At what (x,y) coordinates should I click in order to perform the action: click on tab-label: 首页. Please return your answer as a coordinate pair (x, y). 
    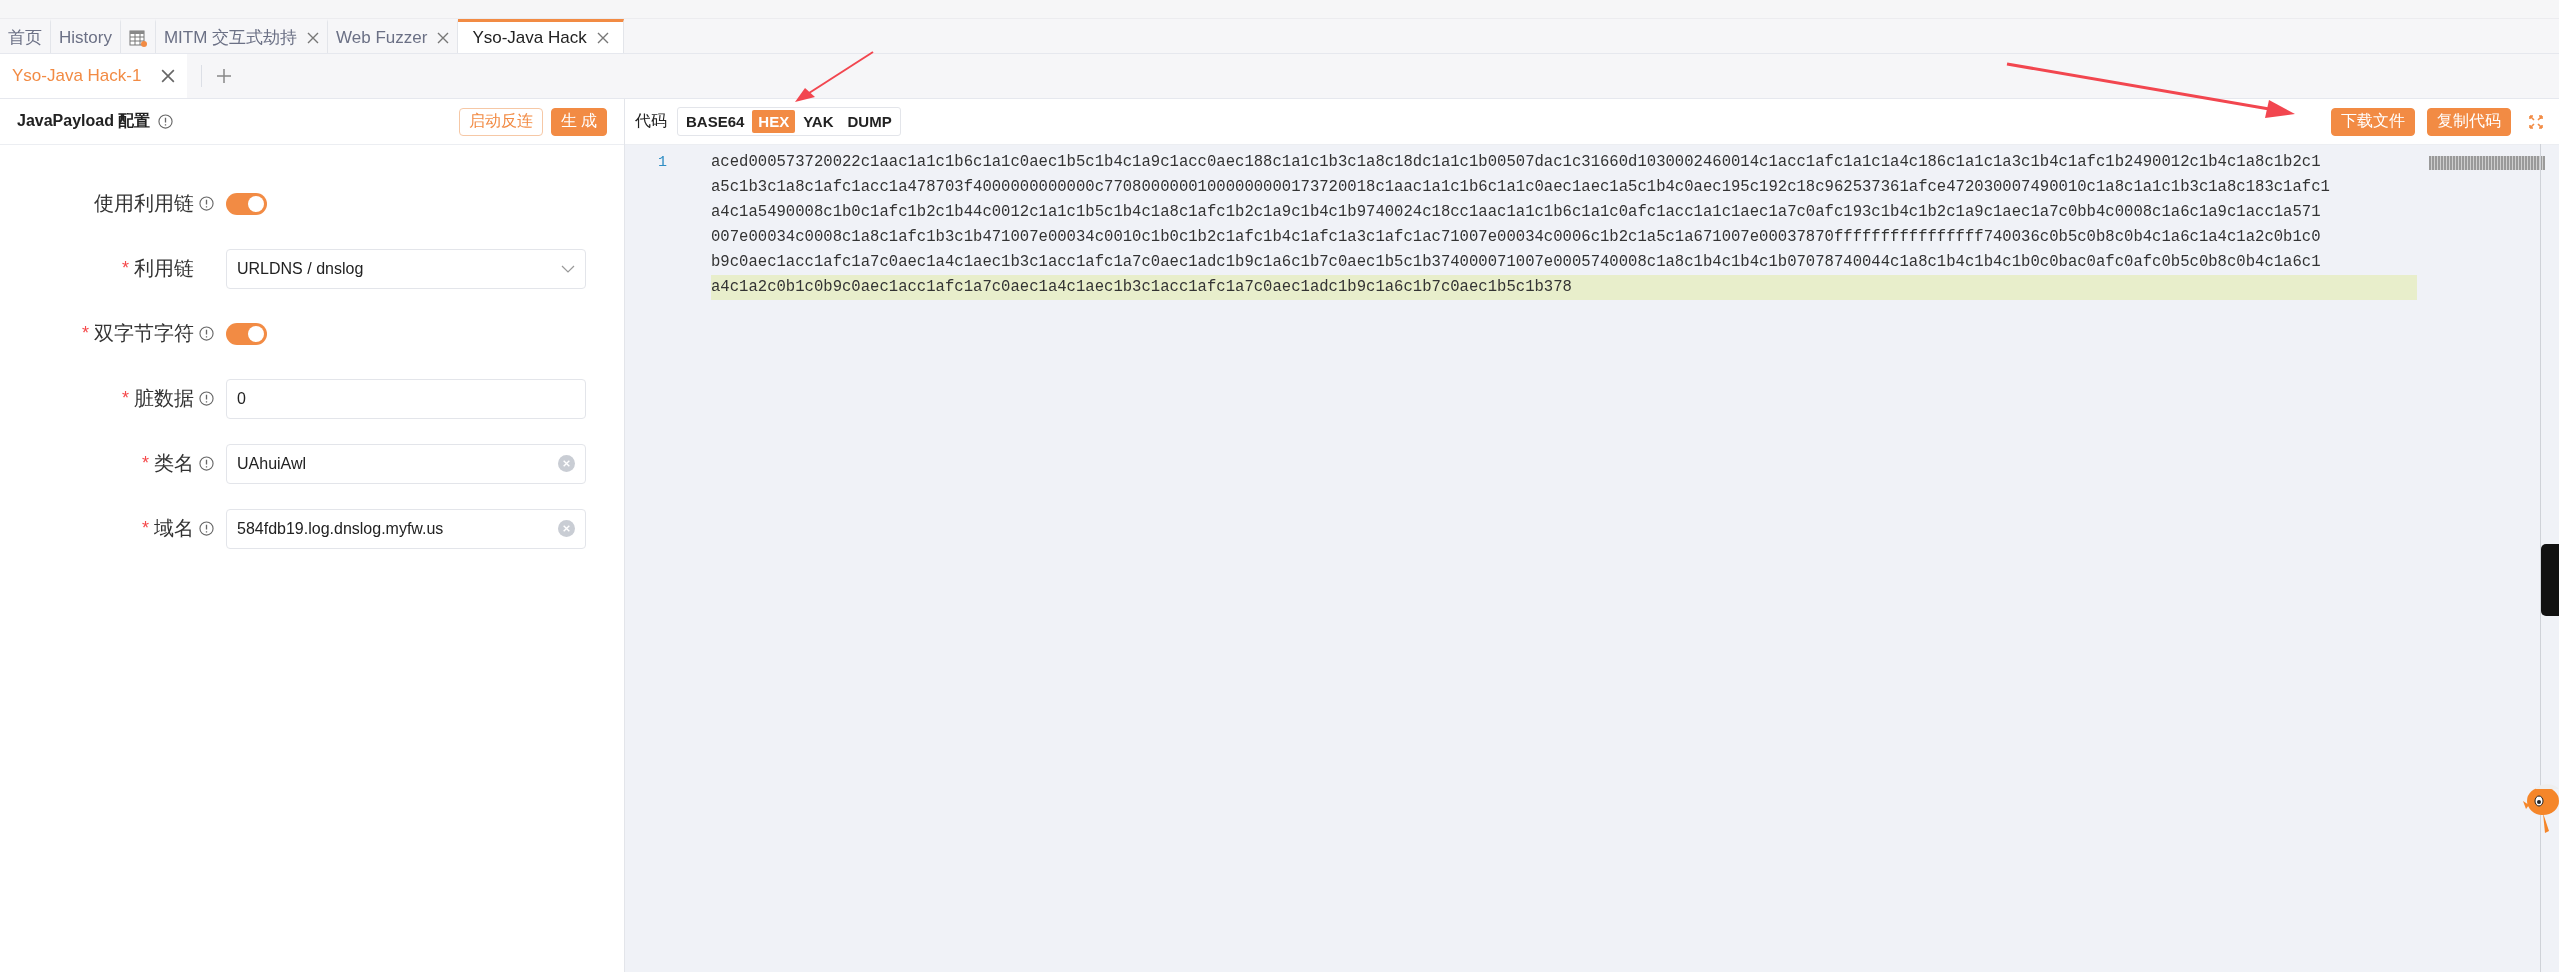
    Looking at the image, I should click on (25, 38).